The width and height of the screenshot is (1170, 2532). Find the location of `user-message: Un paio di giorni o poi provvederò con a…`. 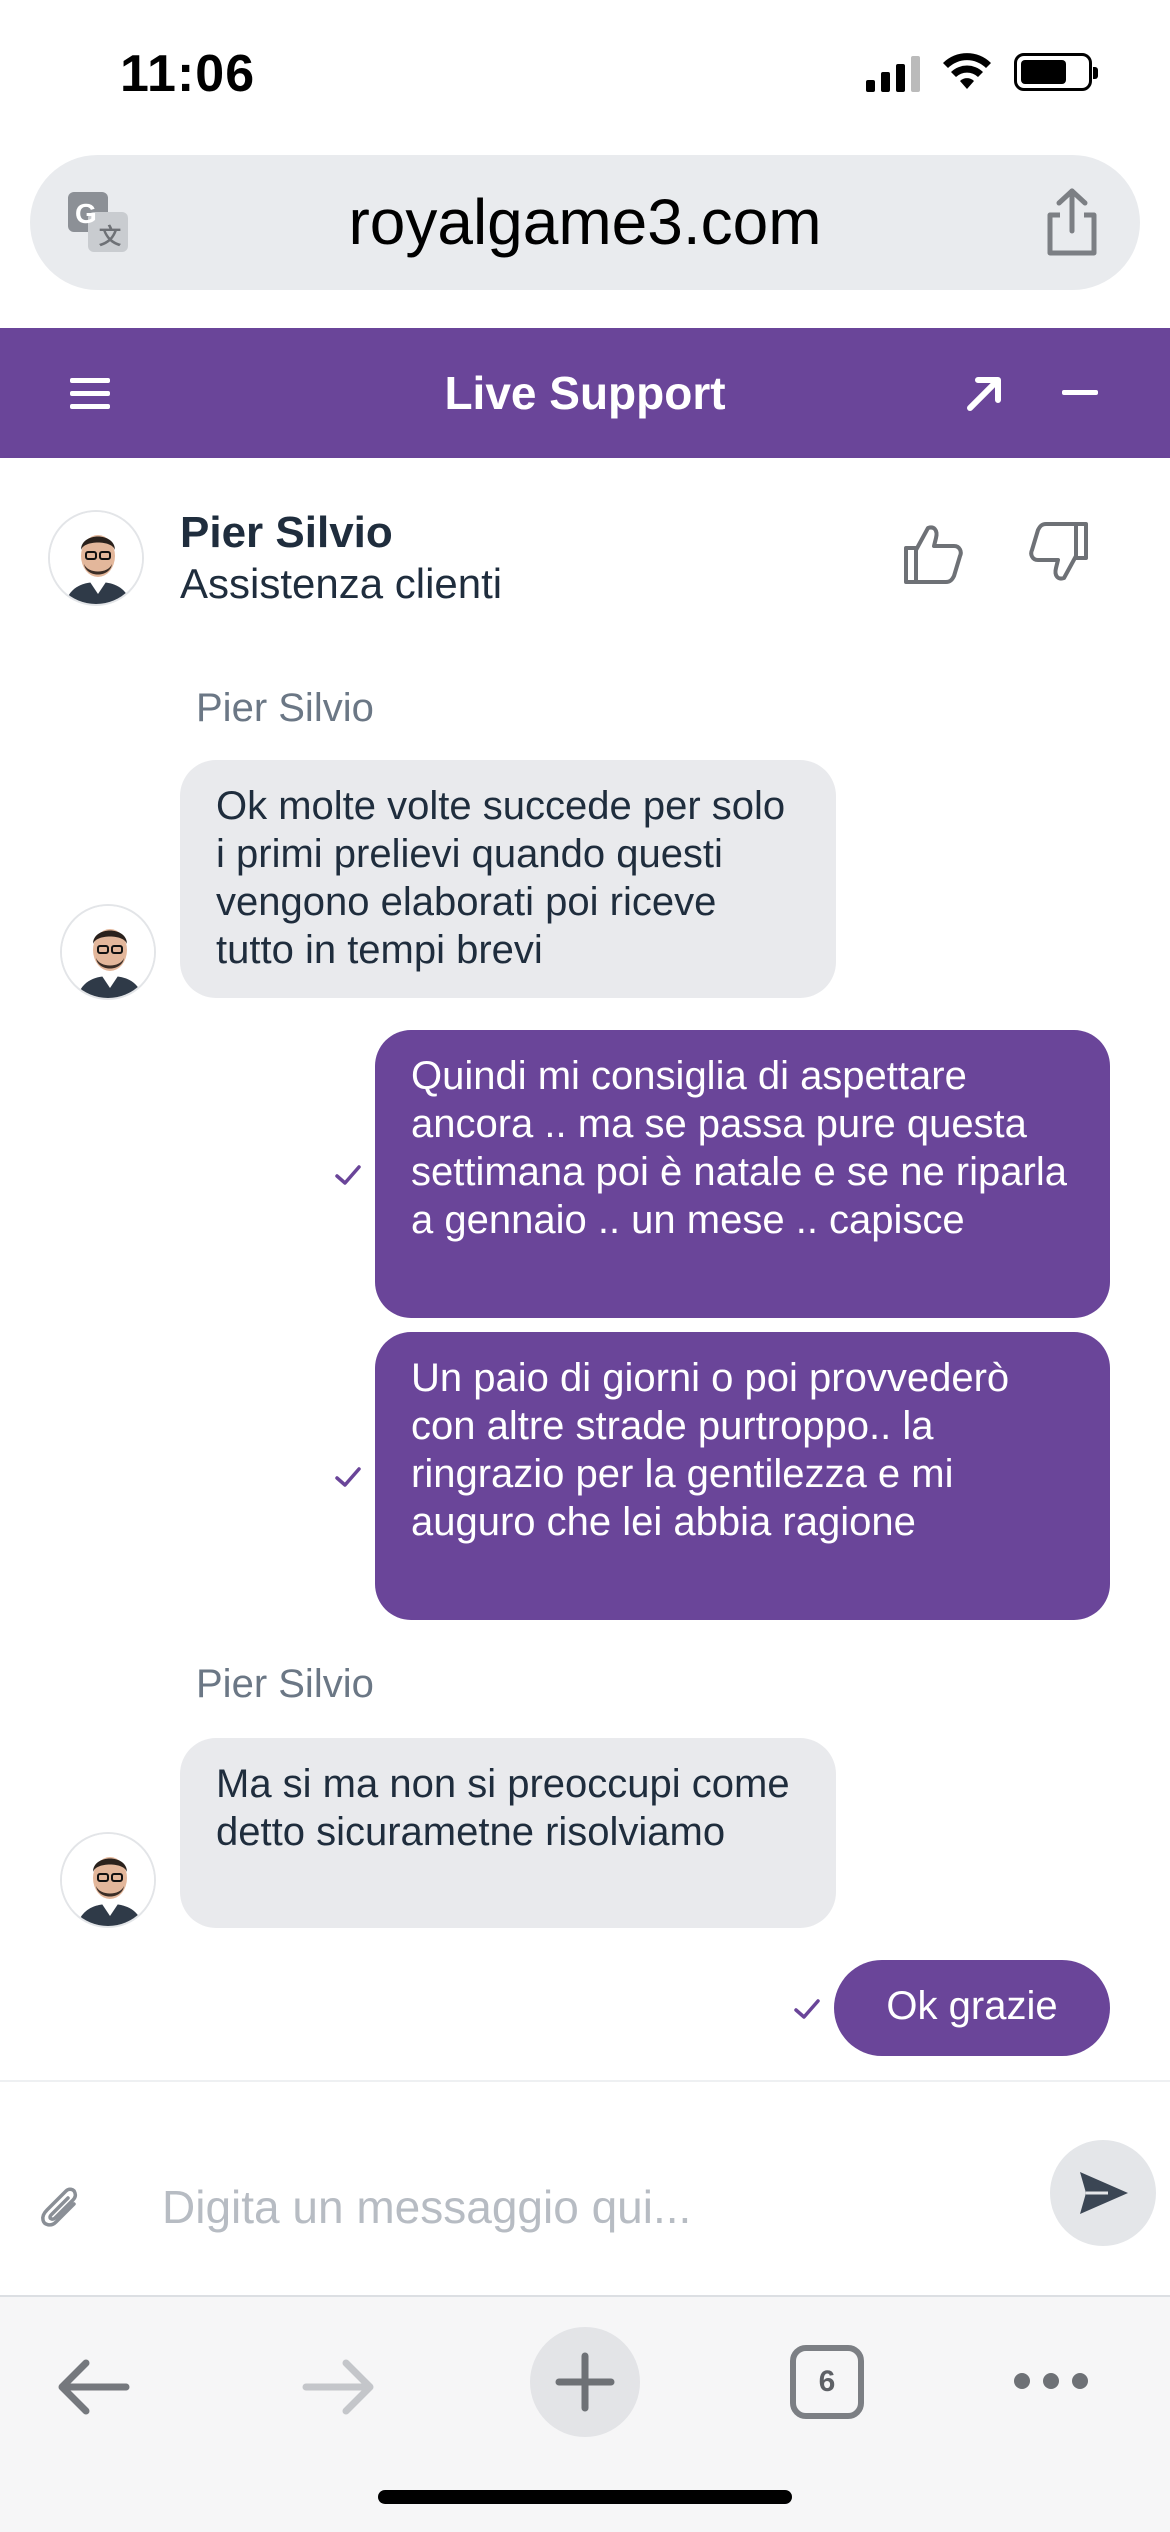

user-message: Un paio di giorni o poi provvederò con a… is located at coordinates (742, 1476).